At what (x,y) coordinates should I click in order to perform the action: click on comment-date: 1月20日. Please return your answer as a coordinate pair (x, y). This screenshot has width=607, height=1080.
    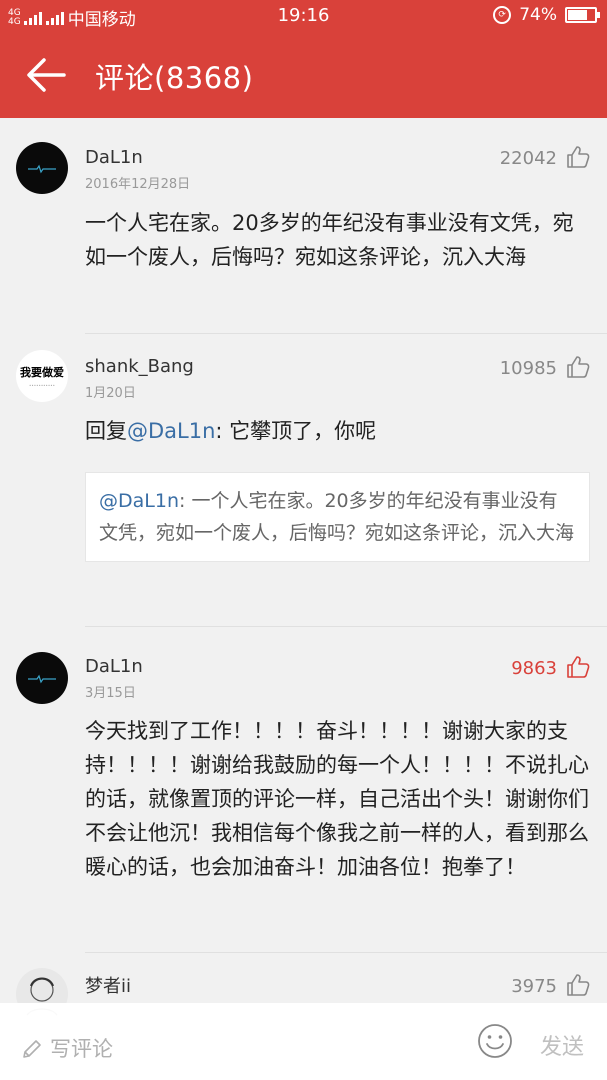
    Looking at the image, I should click on (110, 393).